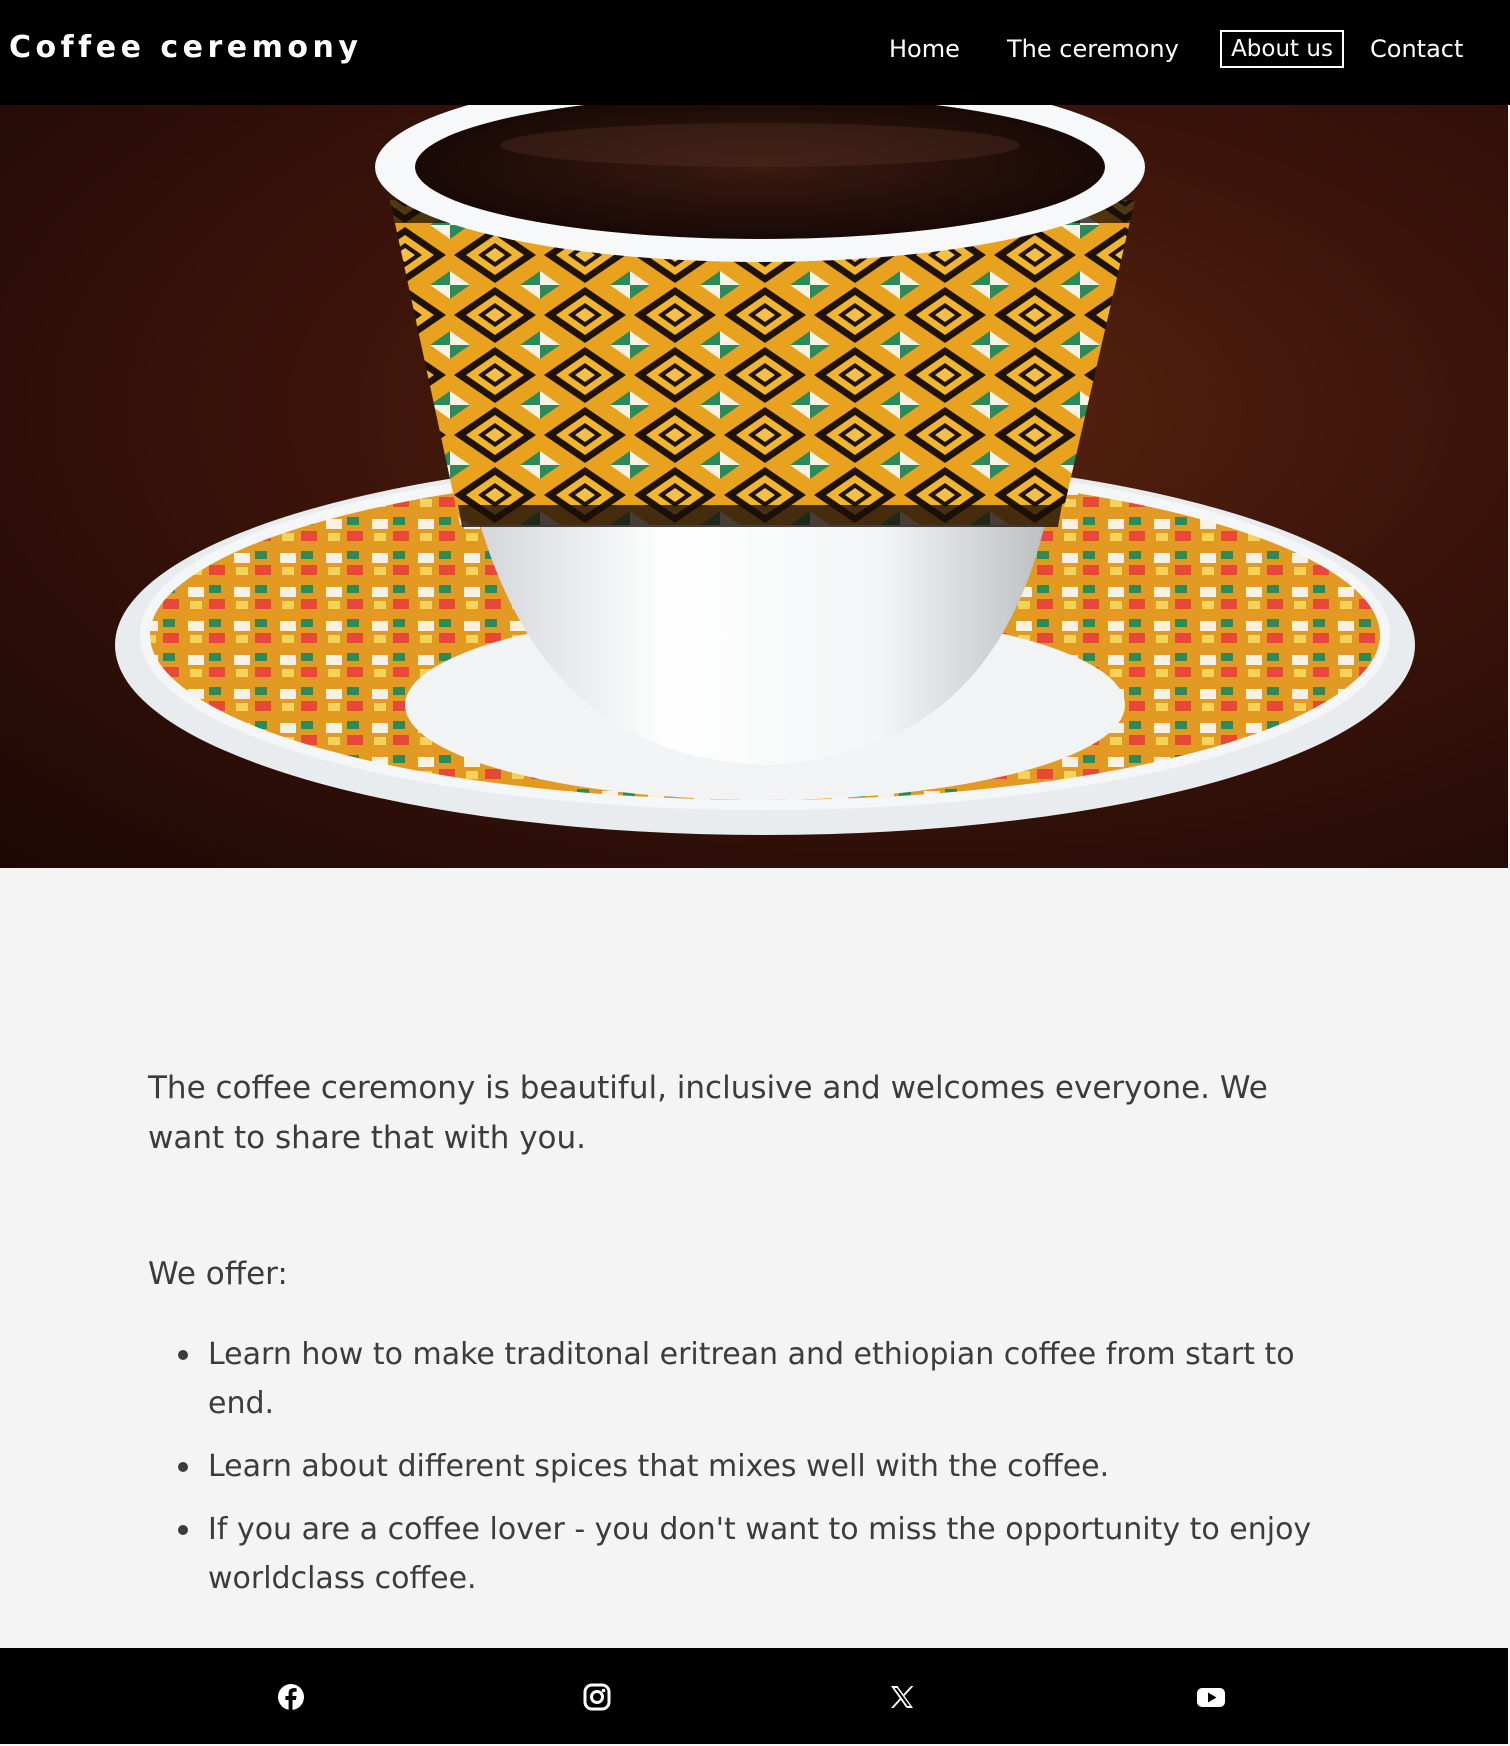  Describe the element at coordinates (903, 1698) in the screenshot. I see `x-icon` at that location.